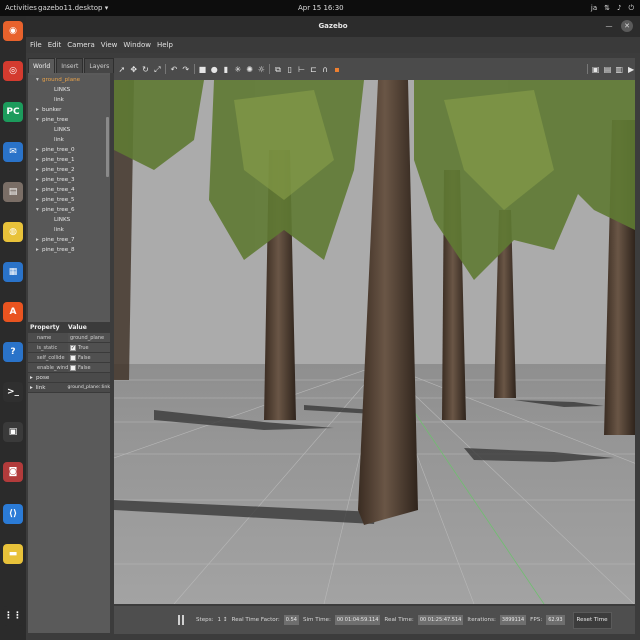 The image size is (640, 640). I want to click on sticky-icon: ▬, so click(13, 554).